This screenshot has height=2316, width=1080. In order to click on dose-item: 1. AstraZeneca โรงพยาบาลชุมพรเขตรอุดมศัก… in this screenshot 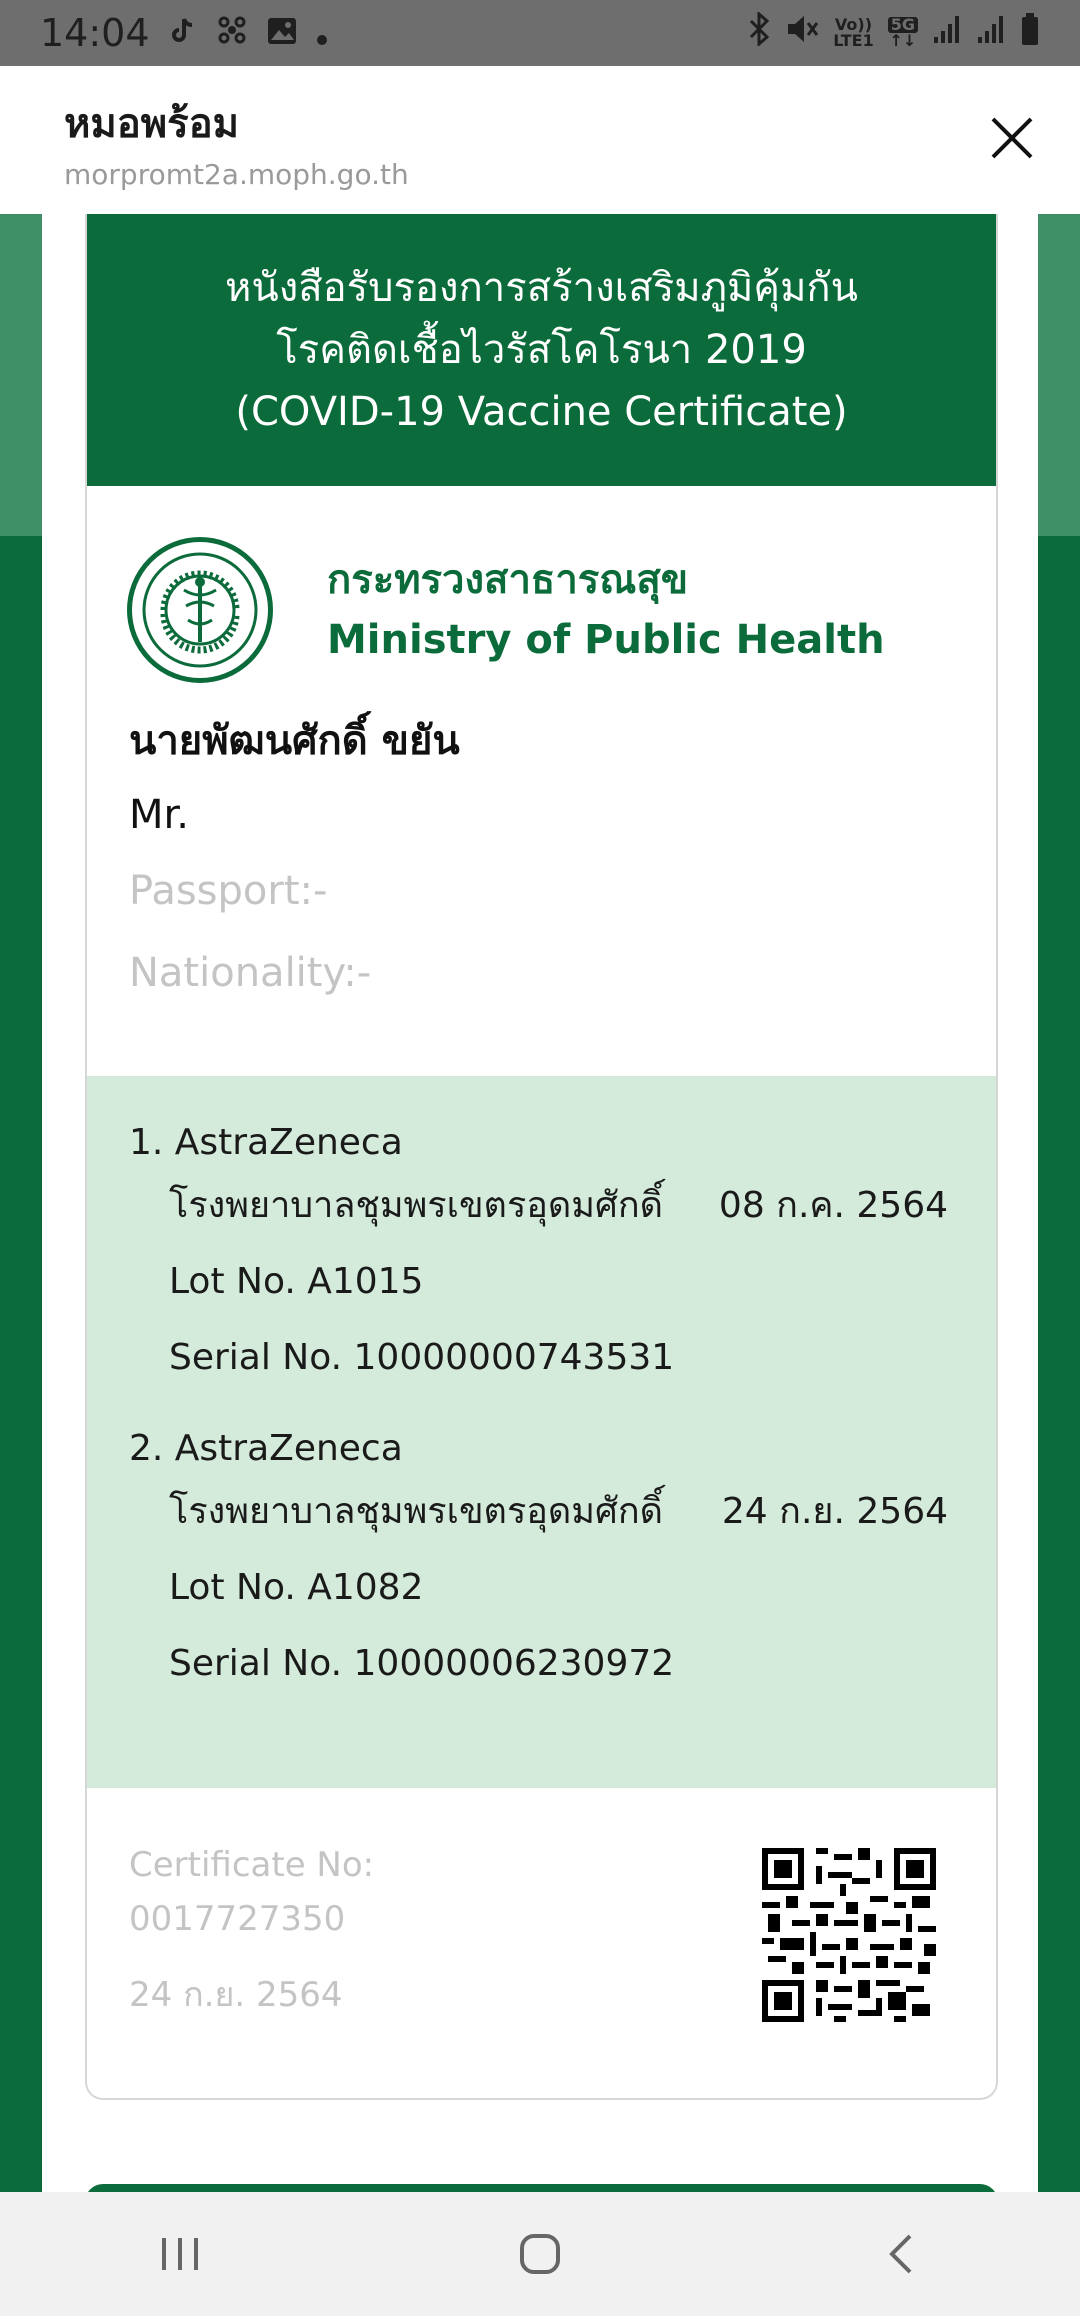, I will do `click(541, 1257)`.